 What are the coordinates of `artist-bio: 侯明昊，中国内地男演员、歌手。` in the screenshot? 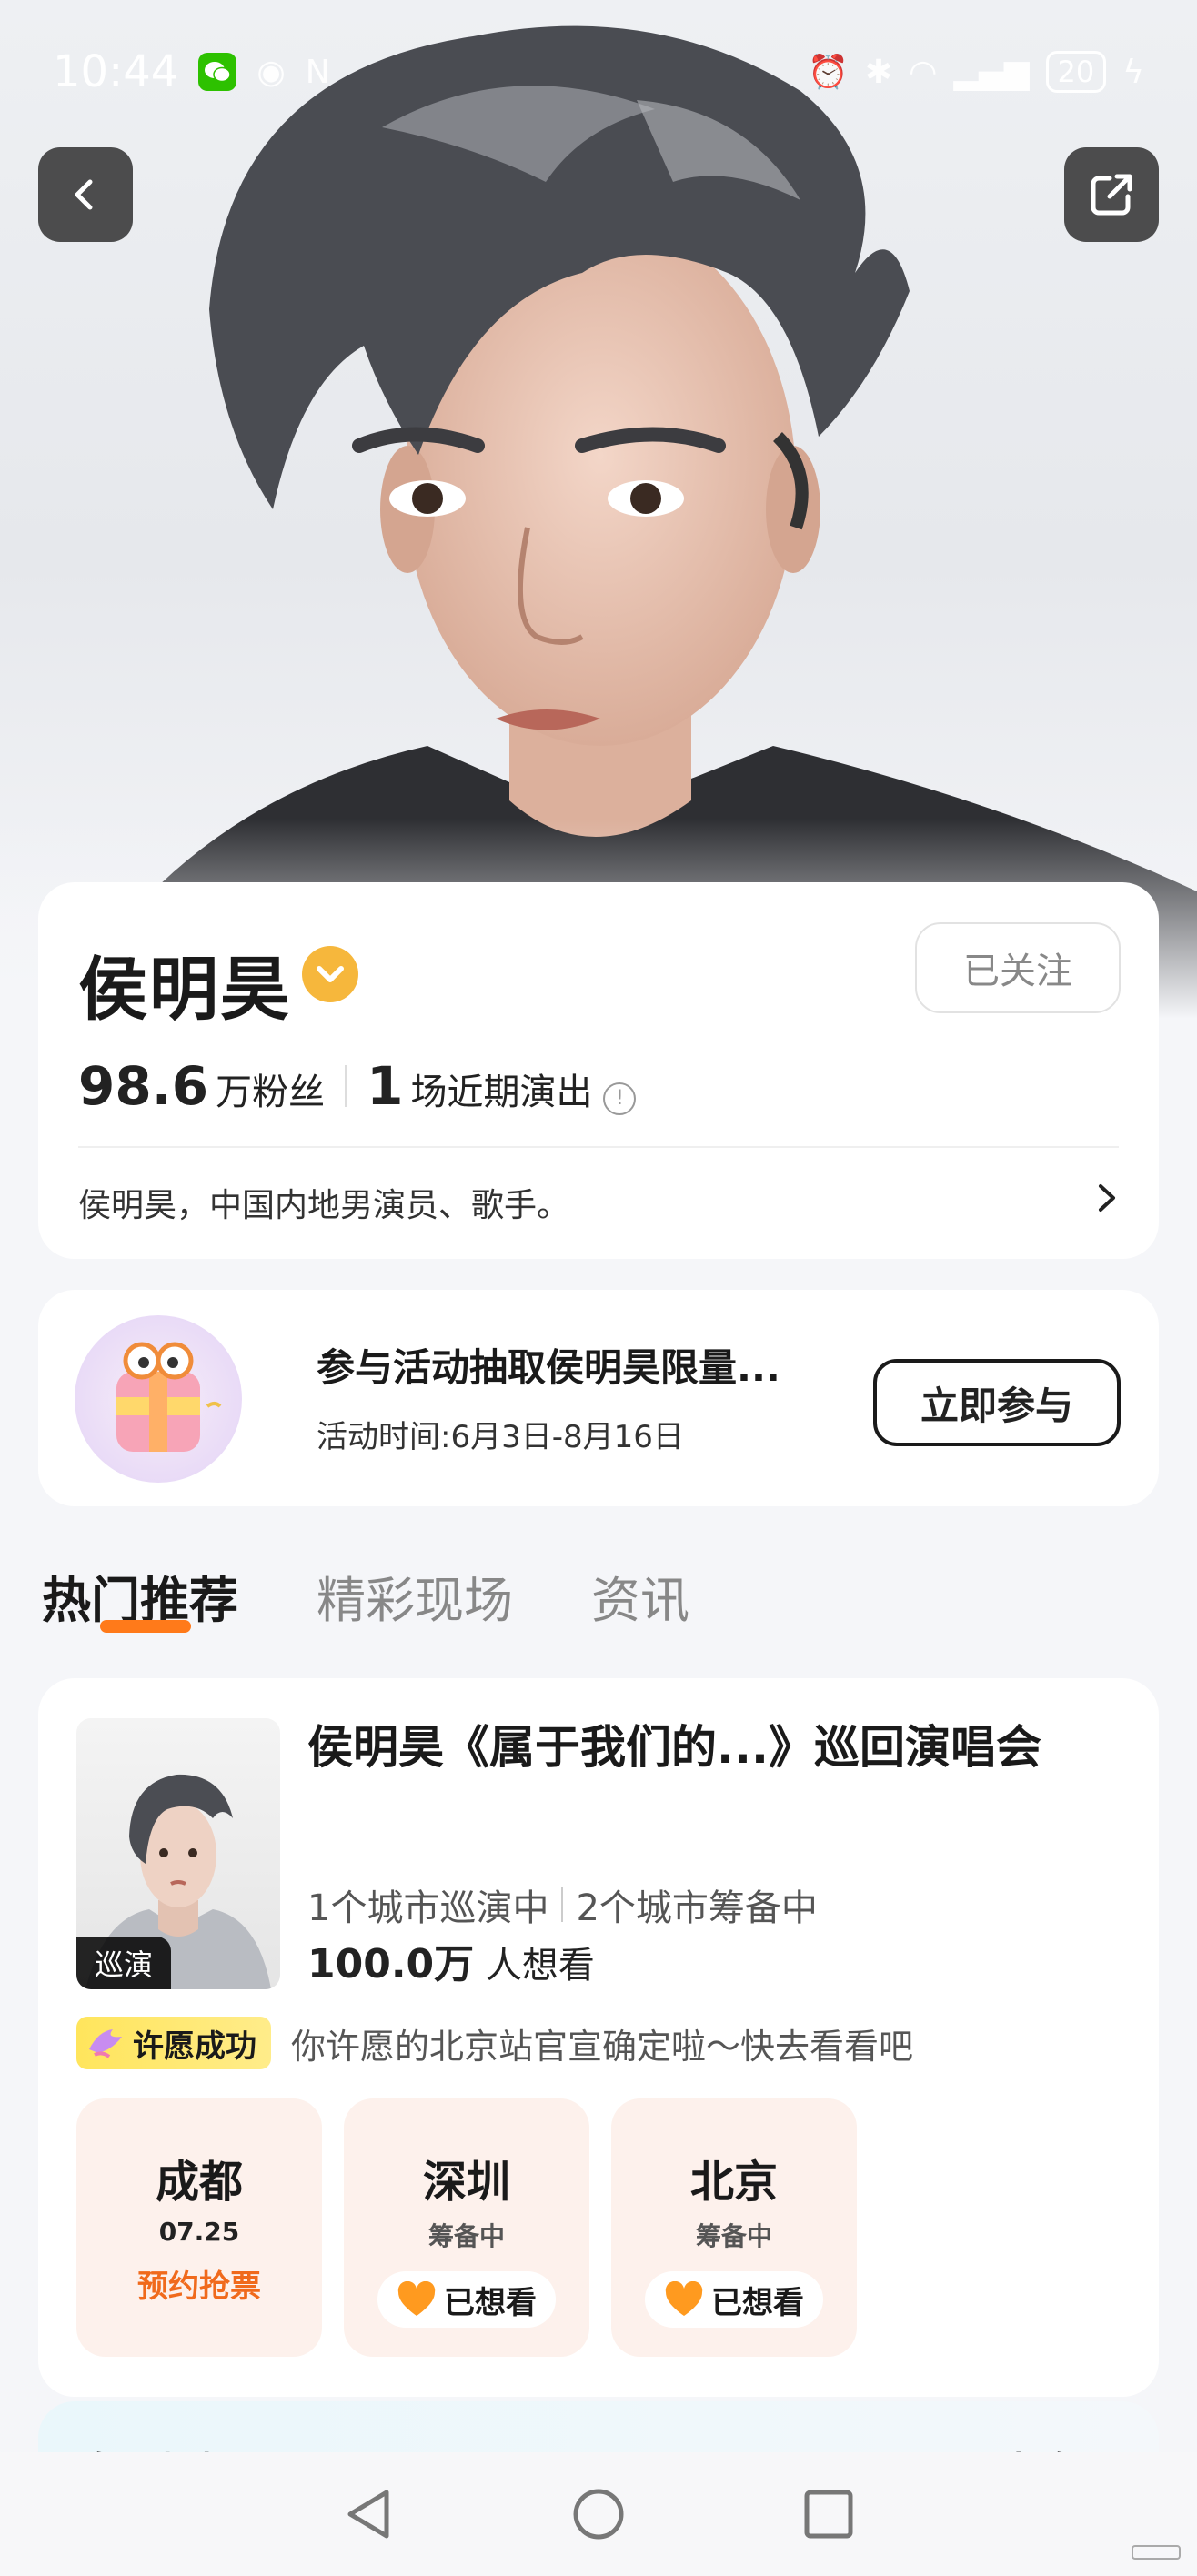 It's located at (323, 1202).